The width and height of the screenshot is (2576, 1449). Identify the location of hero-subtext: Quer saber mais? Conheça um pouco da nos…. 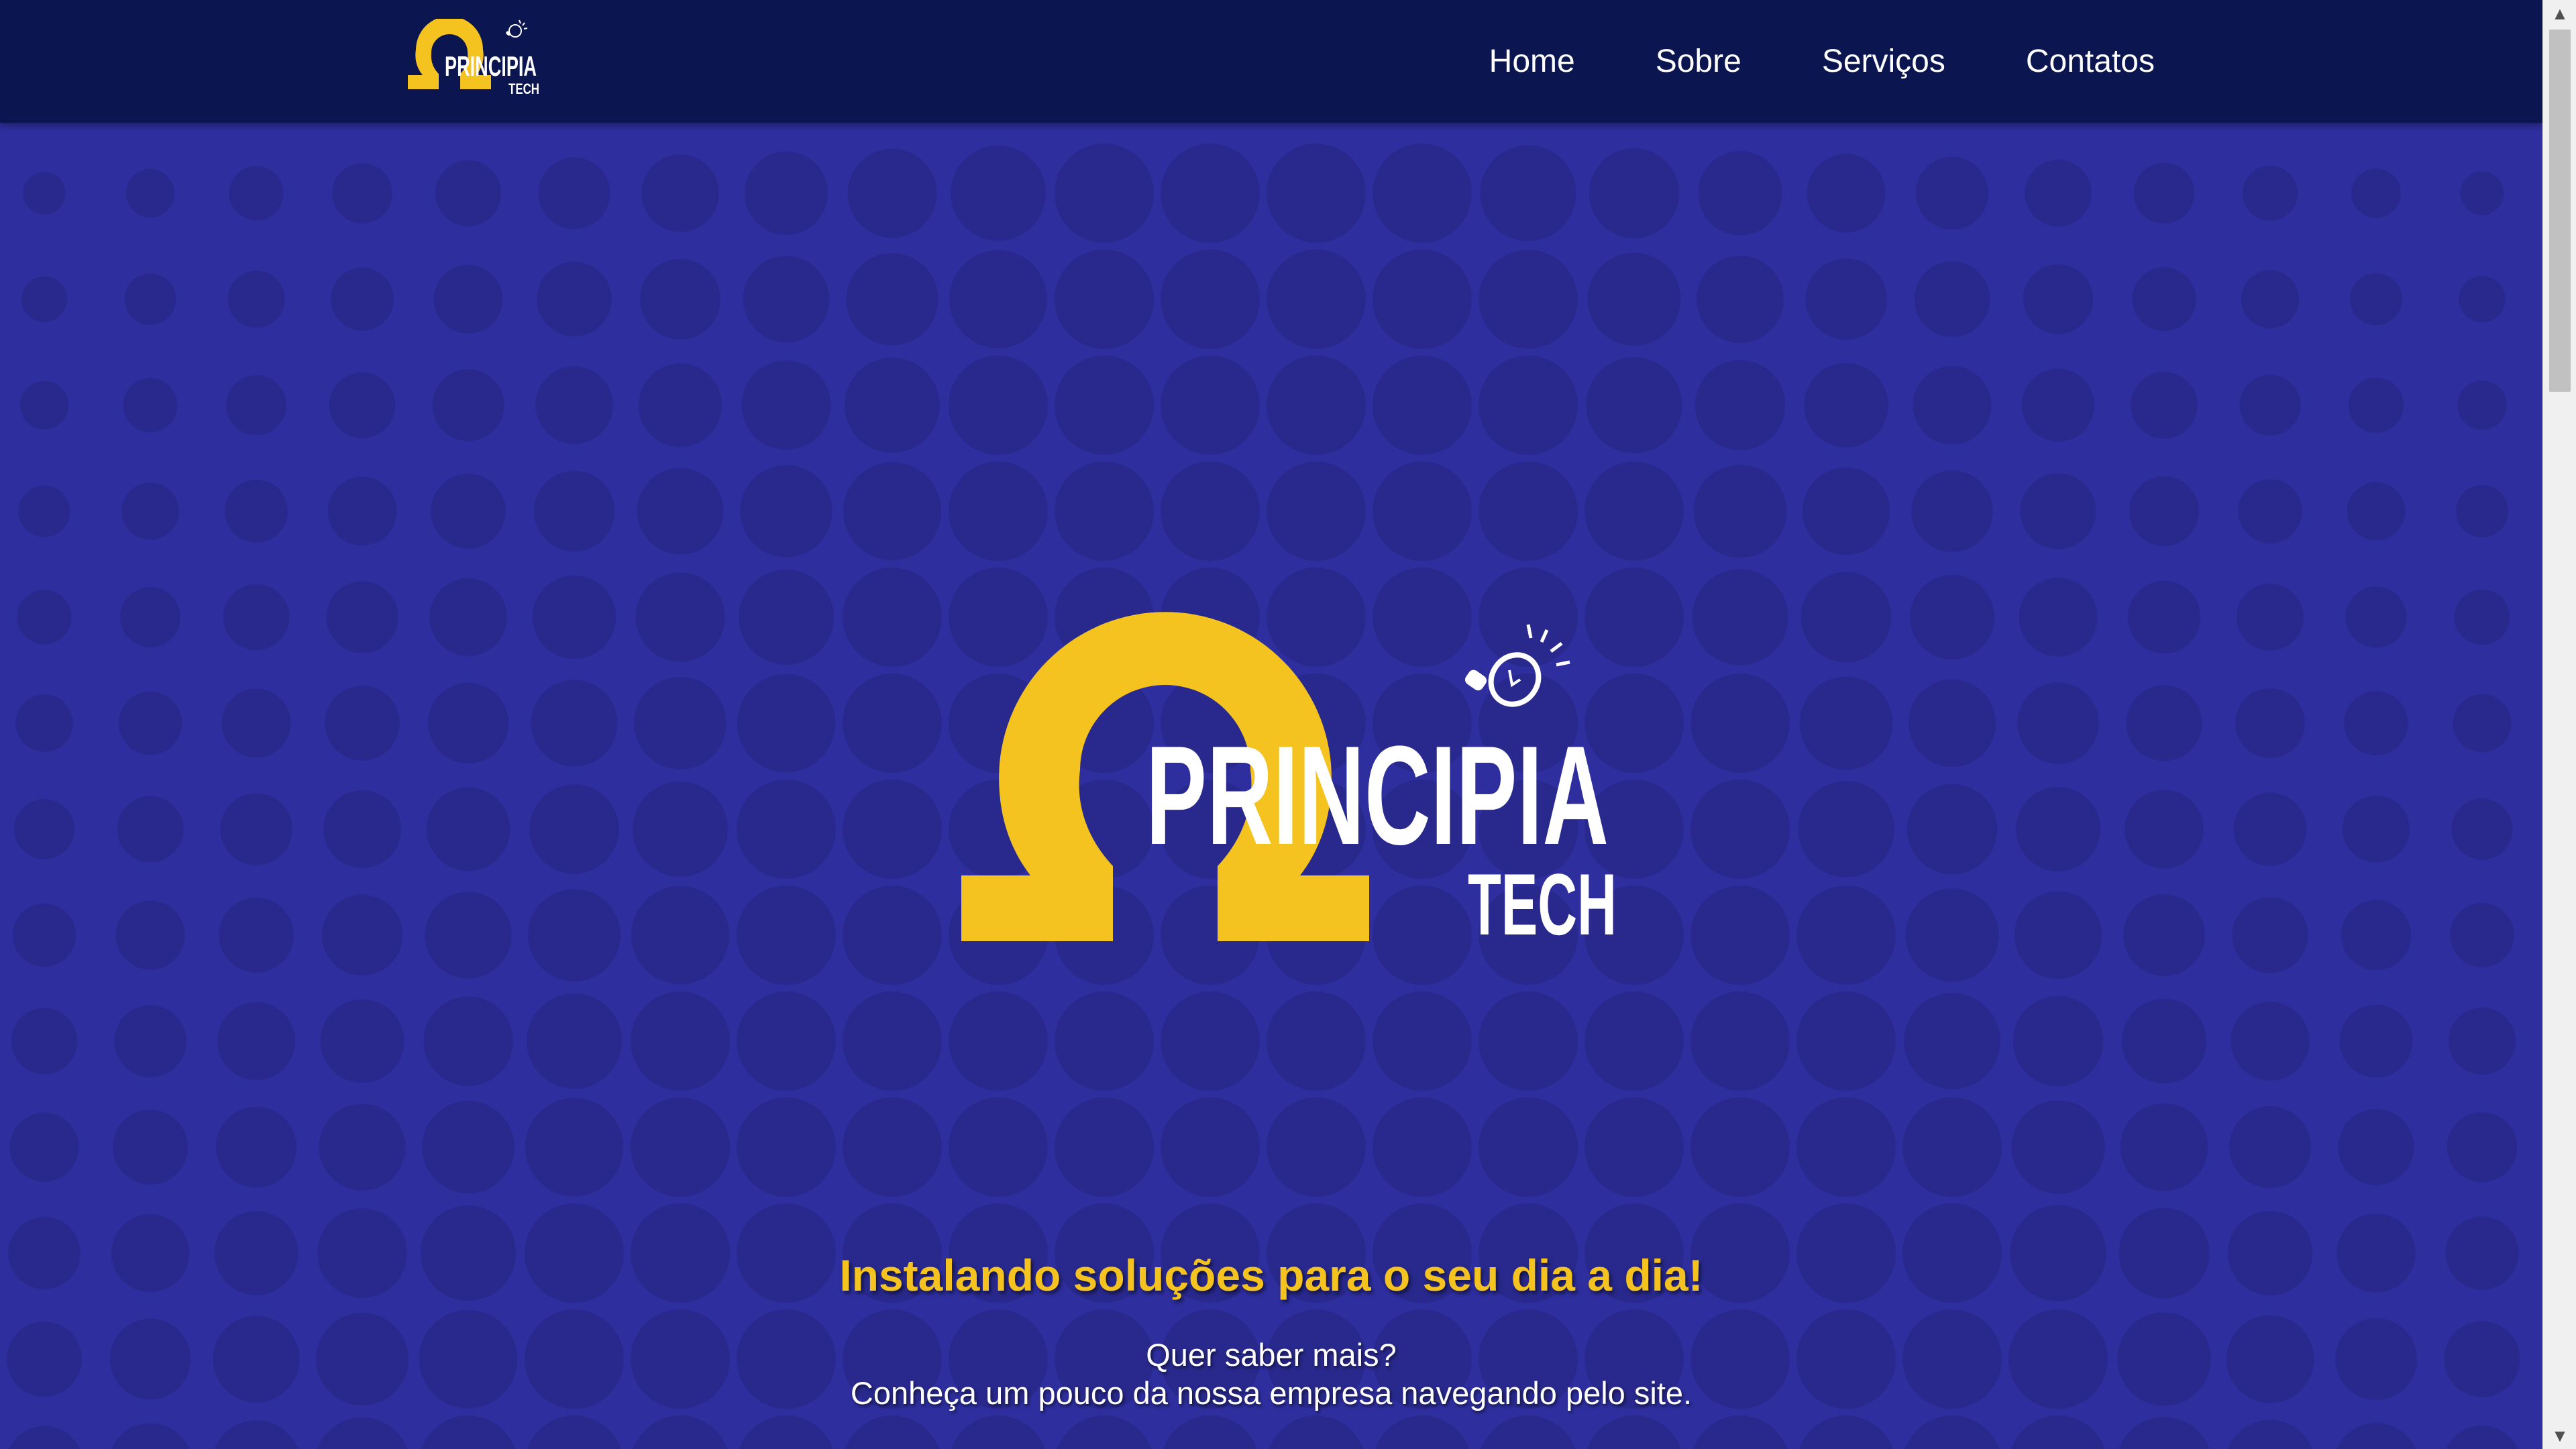
(1271, 1374).